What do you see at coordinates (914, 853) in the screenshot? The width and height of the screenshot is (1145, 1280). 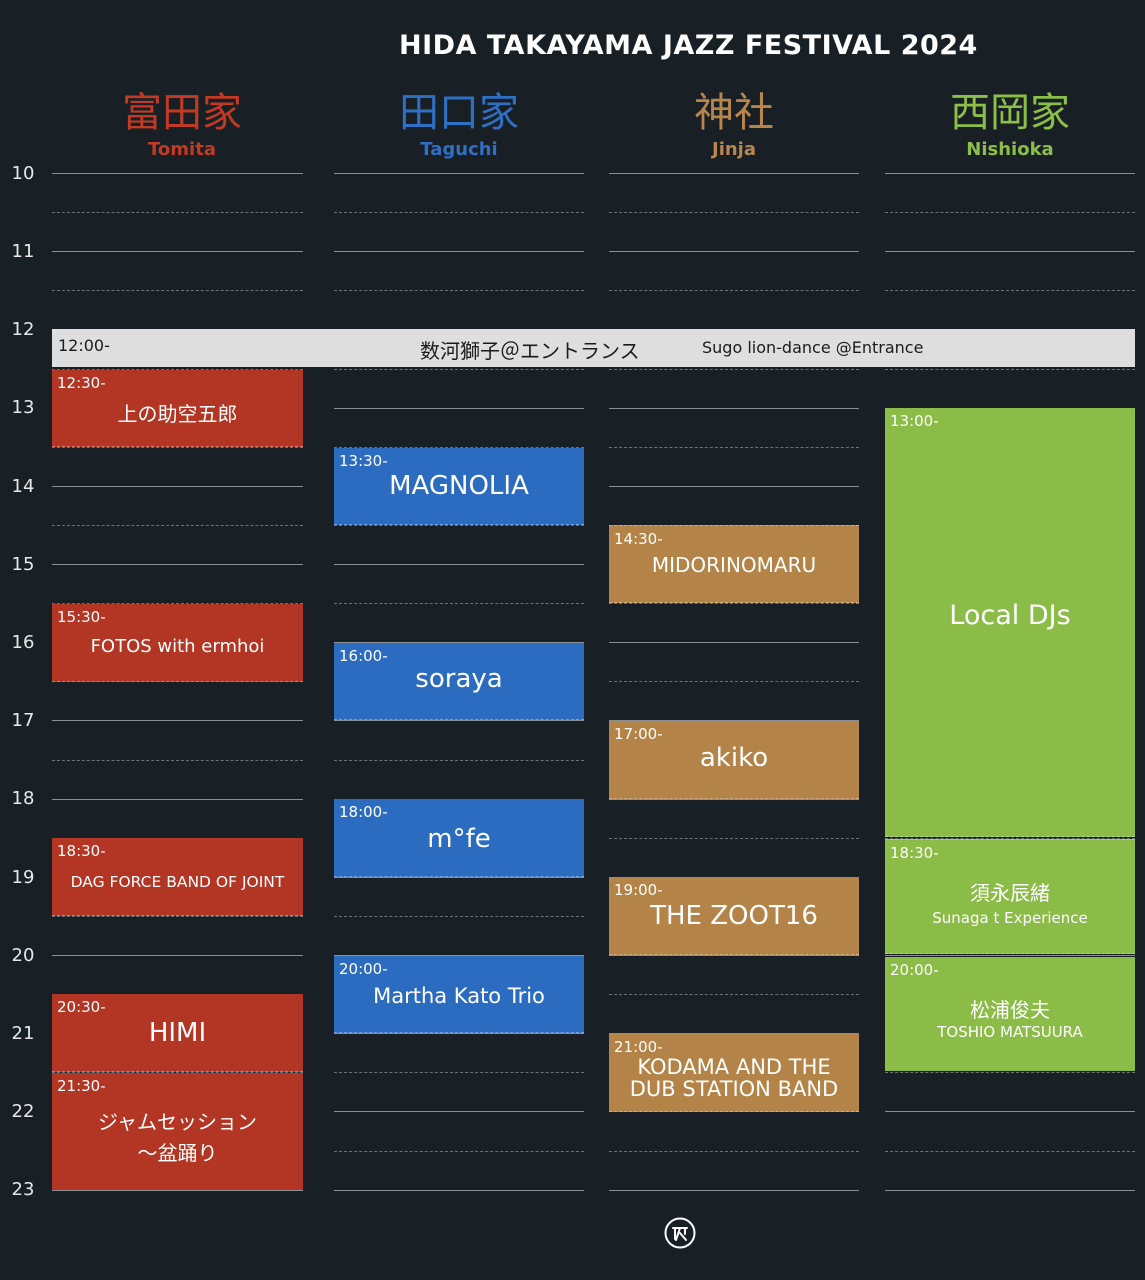 I see `event-time: 18:30-` at bounding box center [914, 853].